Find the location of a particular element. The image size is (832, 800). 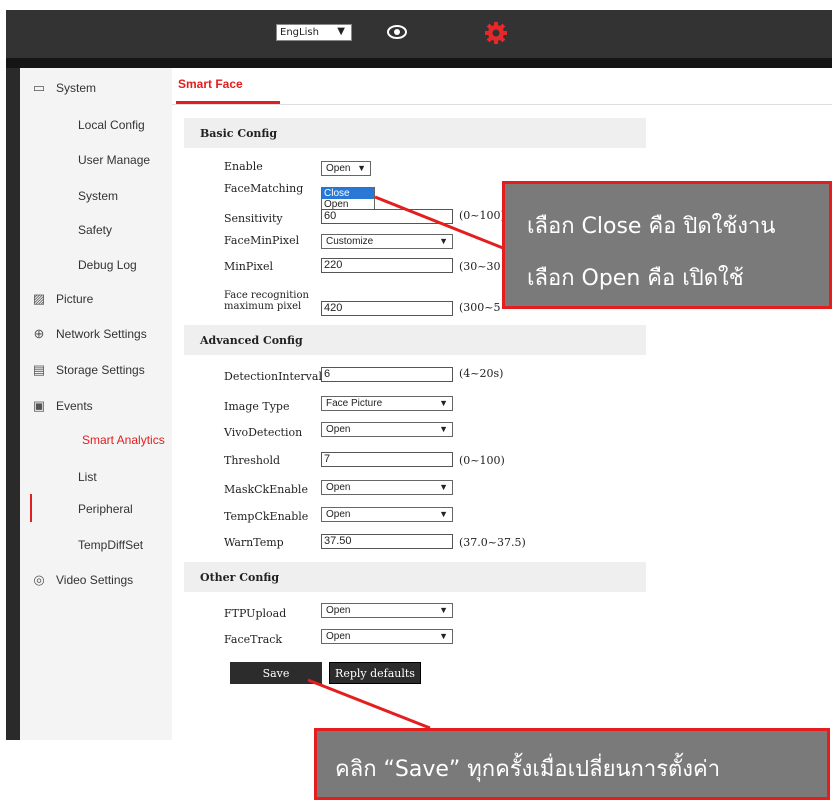

sidebar-item-debug-log: Debug Log is located at coordinates (107, 265).